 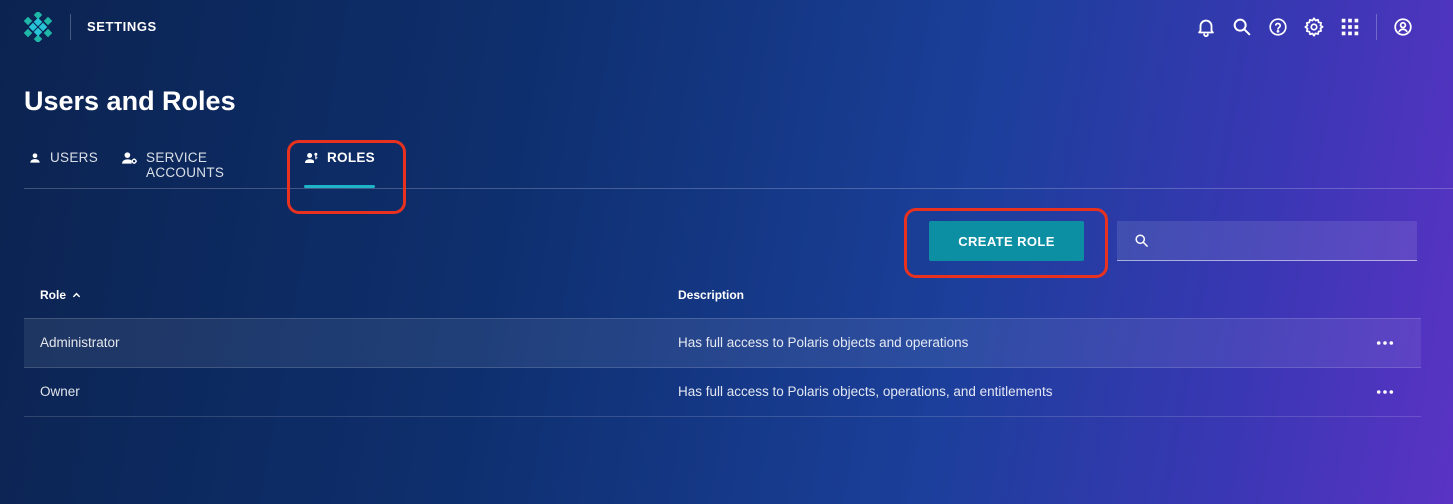 I want to click on user-icon, so click(x=35, y=158).